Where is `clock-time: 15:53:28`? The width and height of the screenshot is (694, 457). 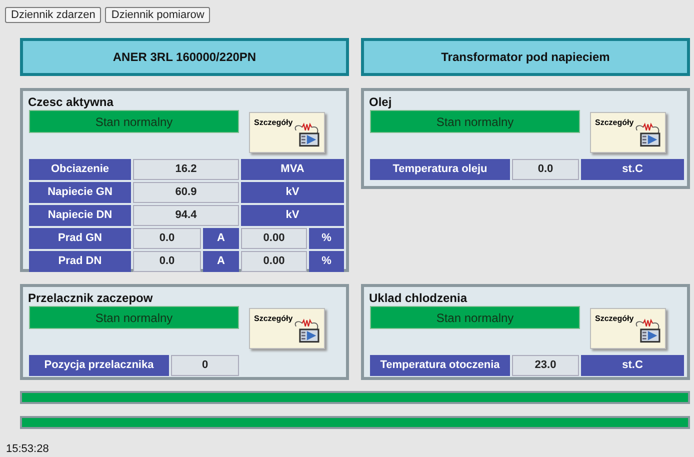 clock-time: 15:53:28 is located at coordinates (27, 449).